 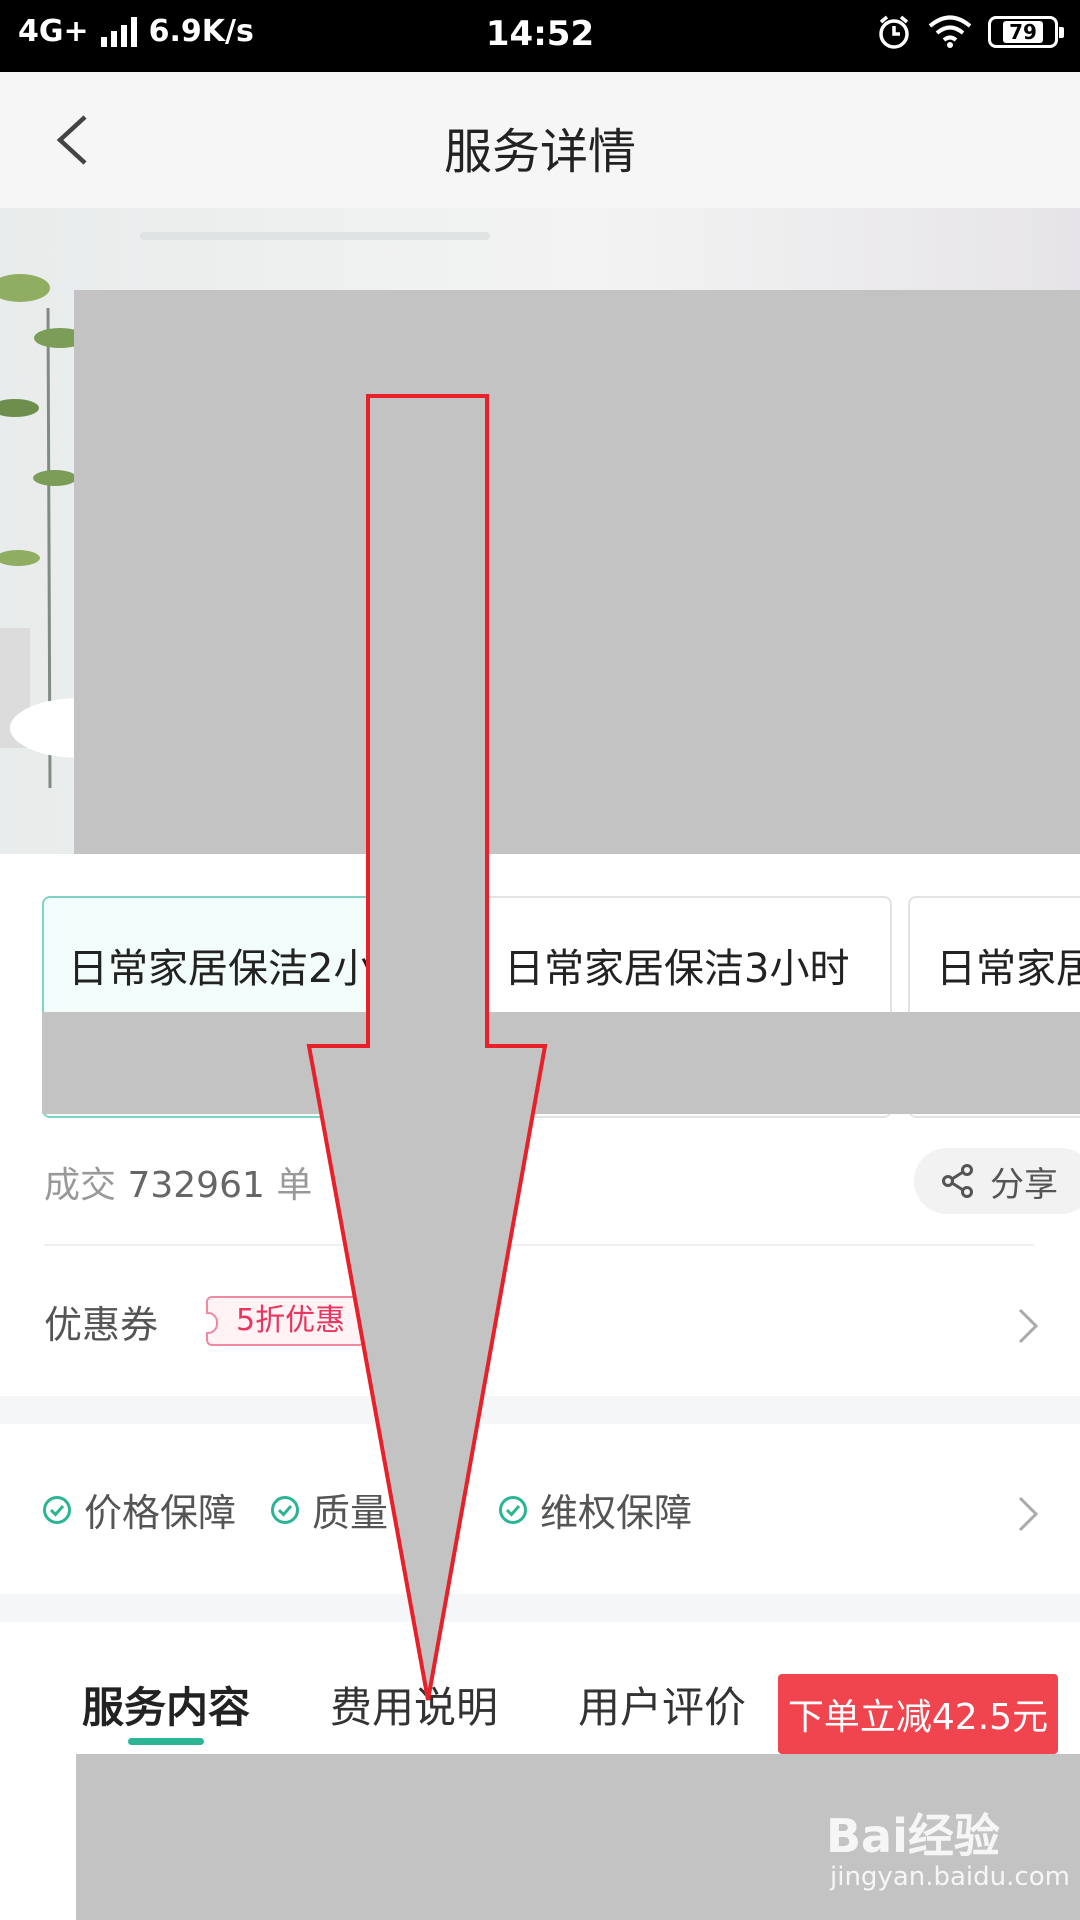 What do you see at coordinates (101, 1325) in the screenshot?
I see `coupon-label: 优惠券` at bounding box center [101, 1325].